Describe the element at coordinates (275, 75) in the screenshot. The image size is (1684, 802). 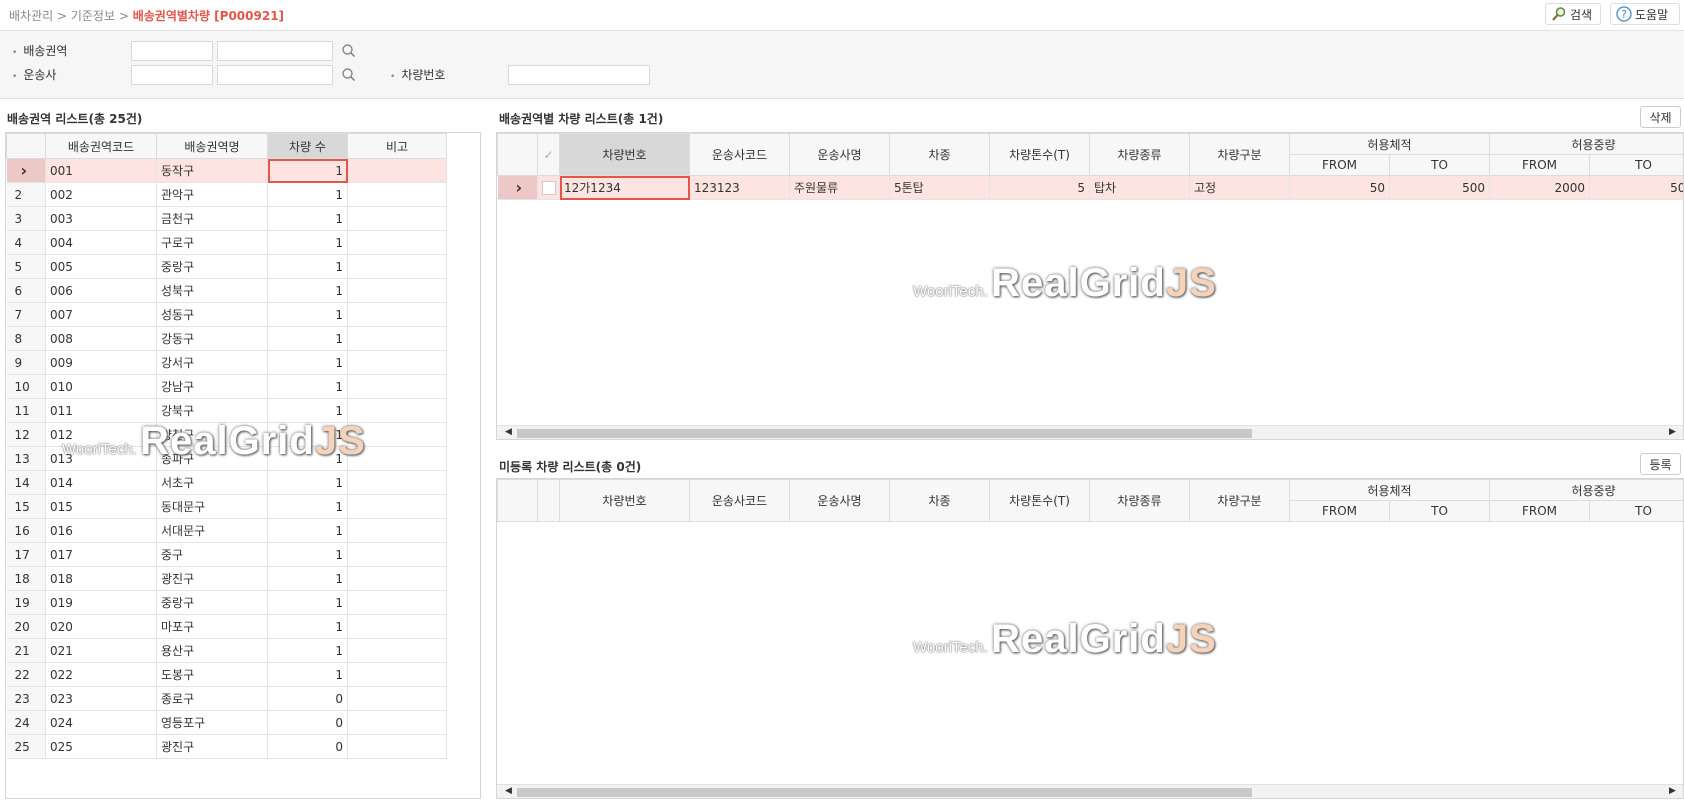
I see `carrier-name-input` at that location.